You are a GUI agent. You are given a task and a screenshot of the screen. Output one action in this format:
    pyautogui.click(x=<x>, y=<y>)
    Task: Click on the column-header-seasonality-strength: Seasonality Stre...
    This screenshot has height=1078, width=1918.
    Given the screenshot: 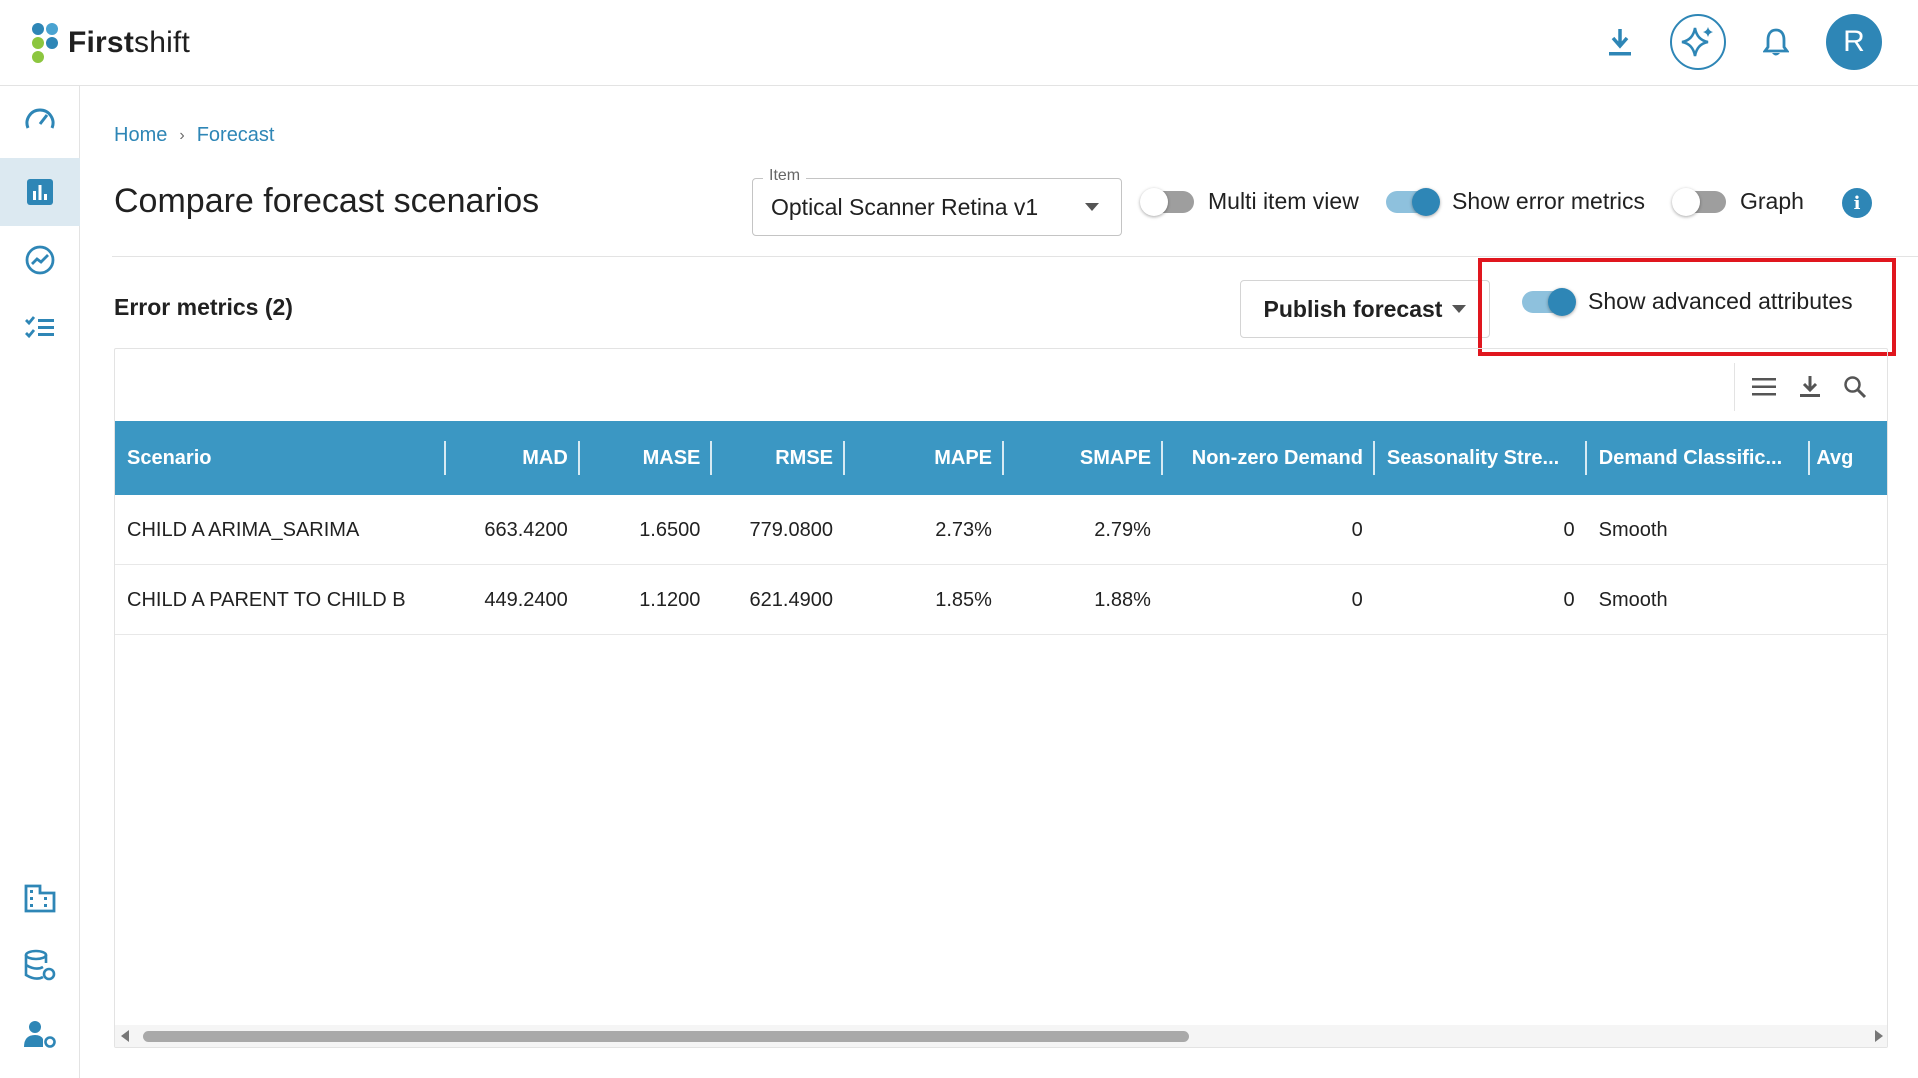 What is the action you would take?
    pyautogui.click(x=1481, y=458)
    